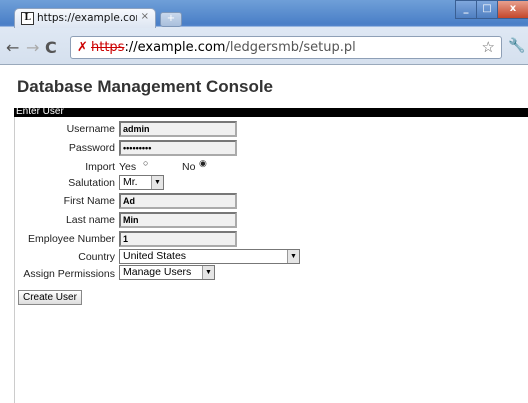 Image resolution: width=528 pixels, height=403 pixels. I want to click on country-select: United States ▼, so click(209, 256).